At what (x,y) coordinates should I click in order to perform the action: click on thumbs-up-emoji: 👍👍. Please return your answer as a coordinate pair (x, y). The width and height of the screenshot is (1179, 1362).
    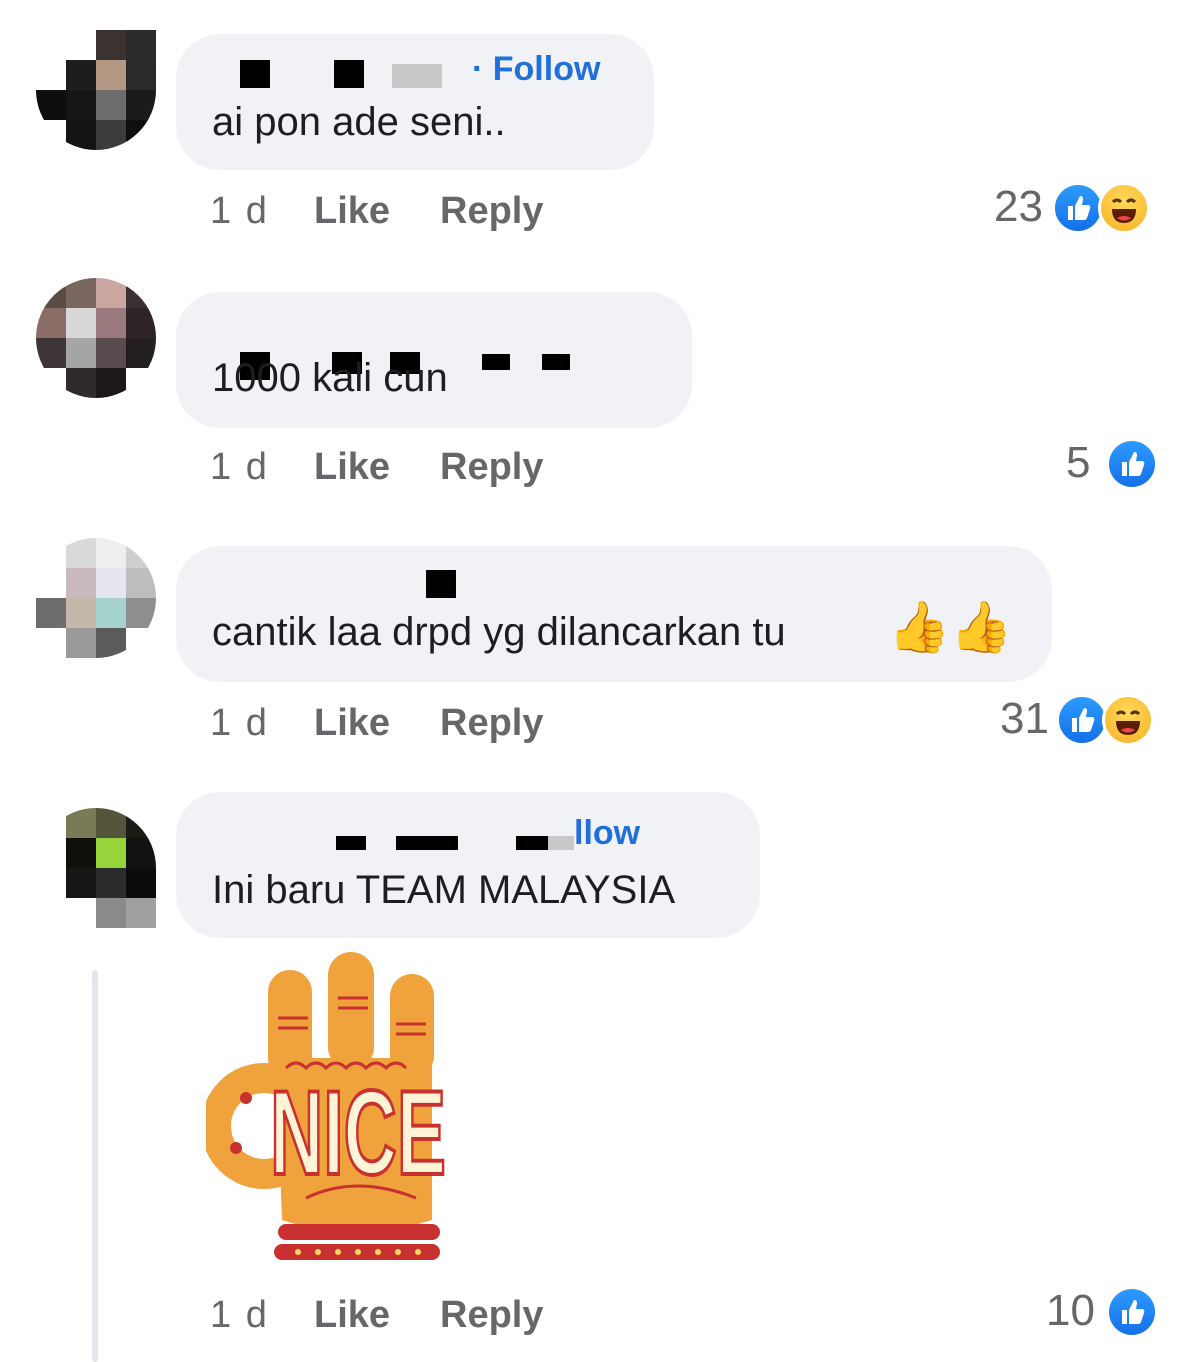
    Looking at the image, I should click on (950, 627).